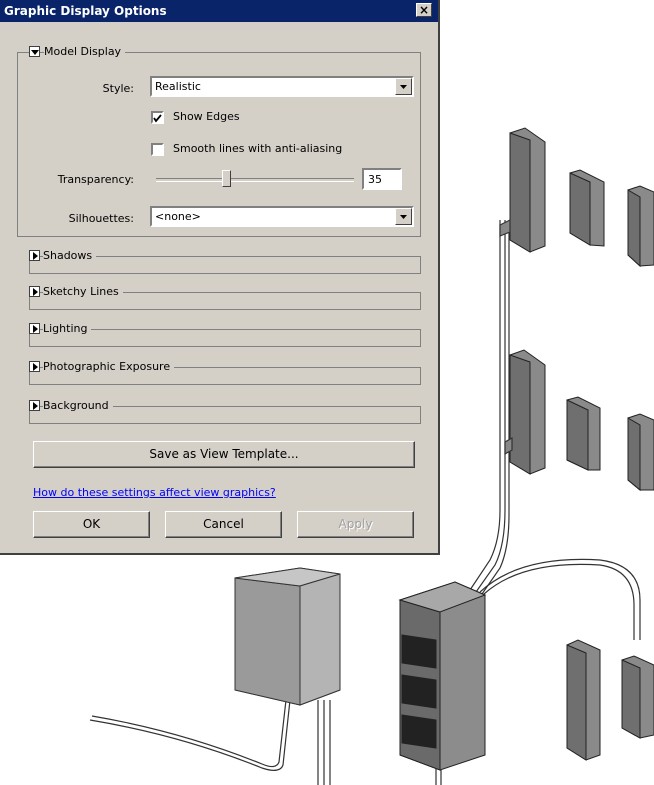 The image size is (654, 785). I want to click on model-display-label: Model Display, so click(85, 51).